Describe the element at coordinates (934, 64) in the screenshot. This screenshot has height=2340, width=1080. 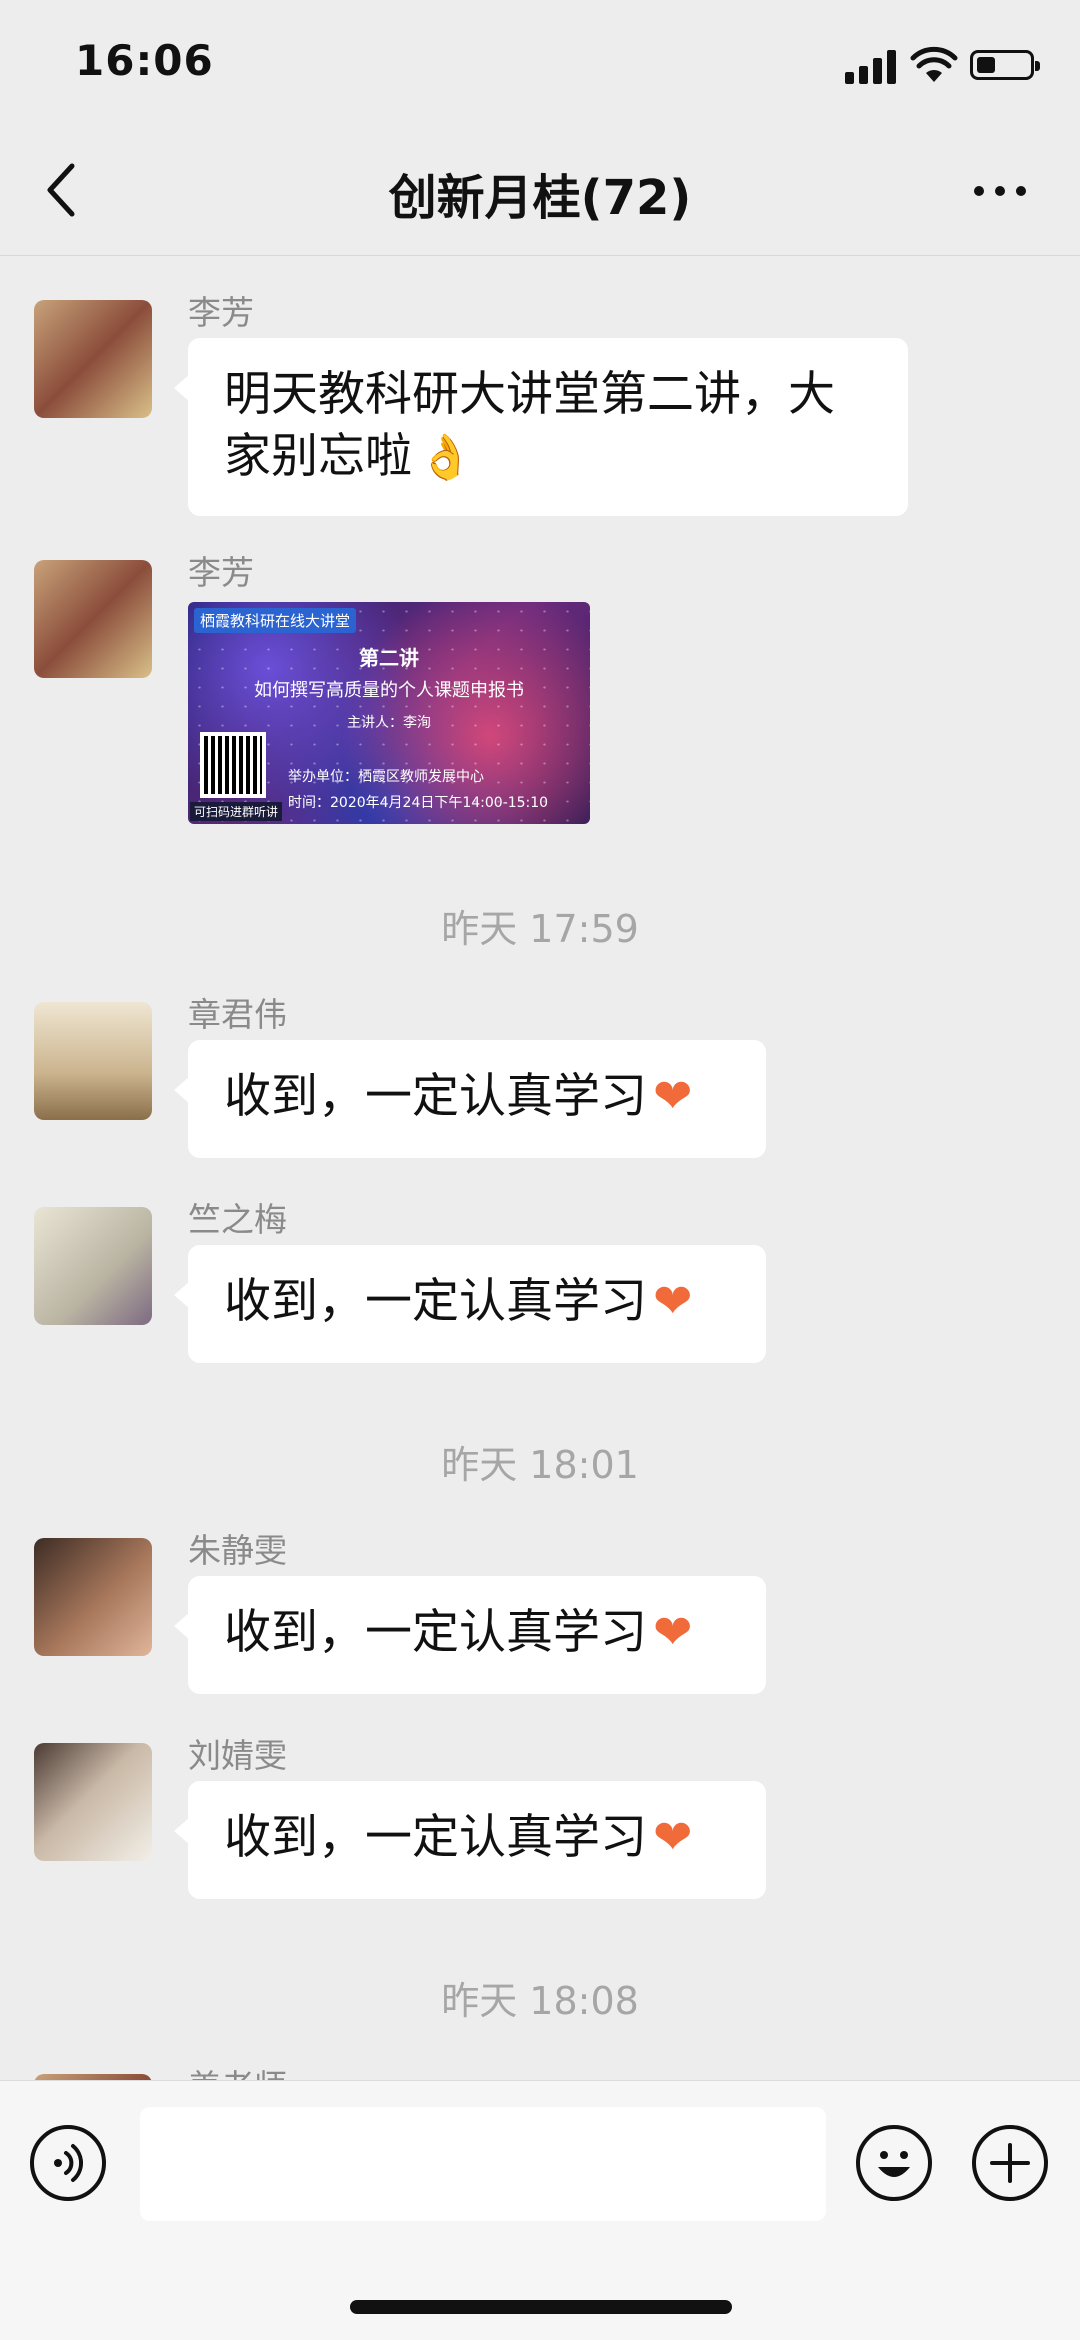
I see `wifi-icon` at that location.